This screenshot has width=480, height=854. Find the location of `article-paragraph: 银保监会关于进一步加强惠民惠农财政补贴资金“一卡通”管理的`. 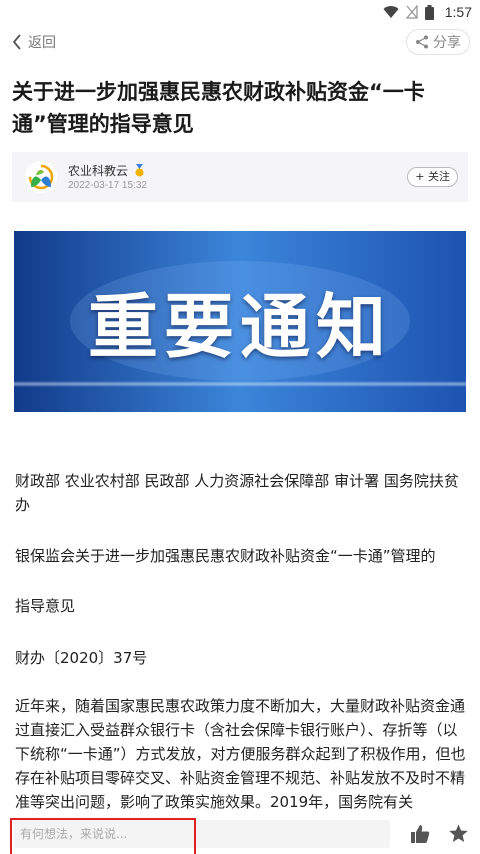

article-paragraph: 银保监会关于进一步加强惠民惠农财政补贴资金“一卡通”管理的 is located at coordinates (225, 556).